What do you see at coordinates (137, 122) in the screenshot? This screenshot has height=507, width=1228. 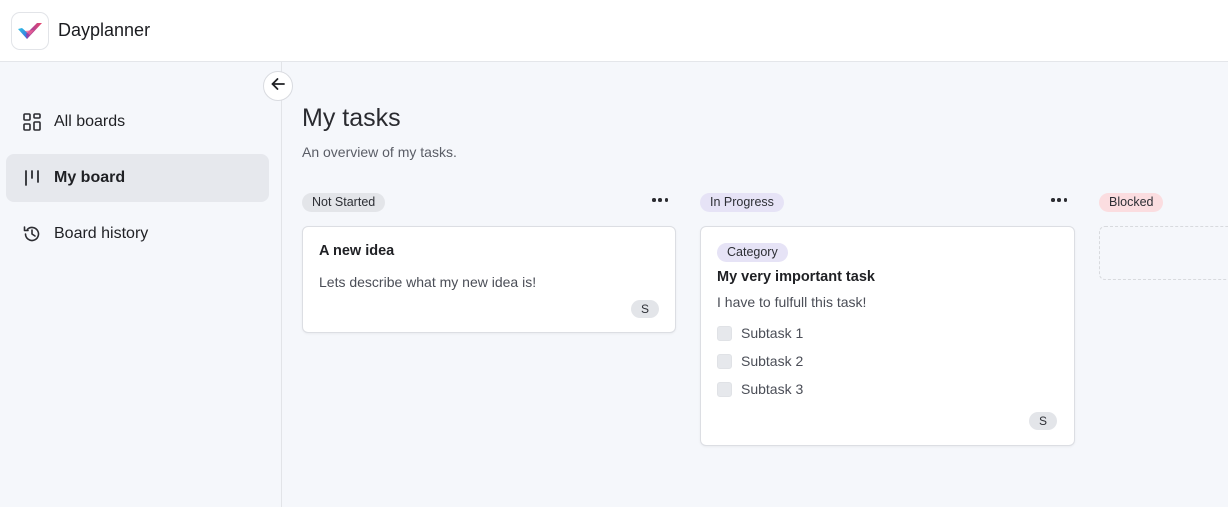 I see `sidebar-item-all-boards: All boards` at bounding box center [137, 122].